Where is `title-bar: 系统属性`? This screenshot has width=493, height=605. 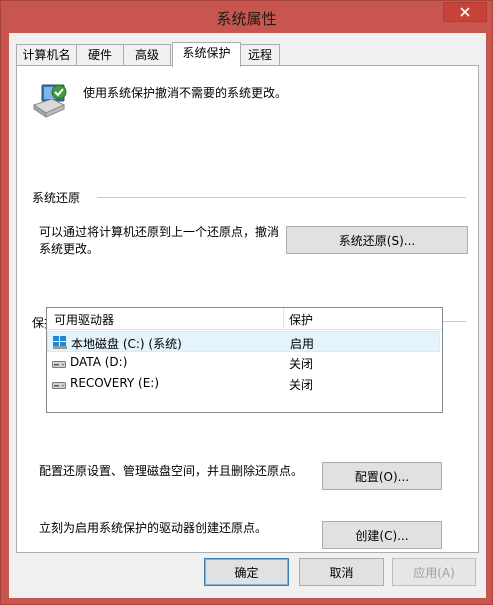 title-bar: 系统属性 is located at coordinates (246, 17).